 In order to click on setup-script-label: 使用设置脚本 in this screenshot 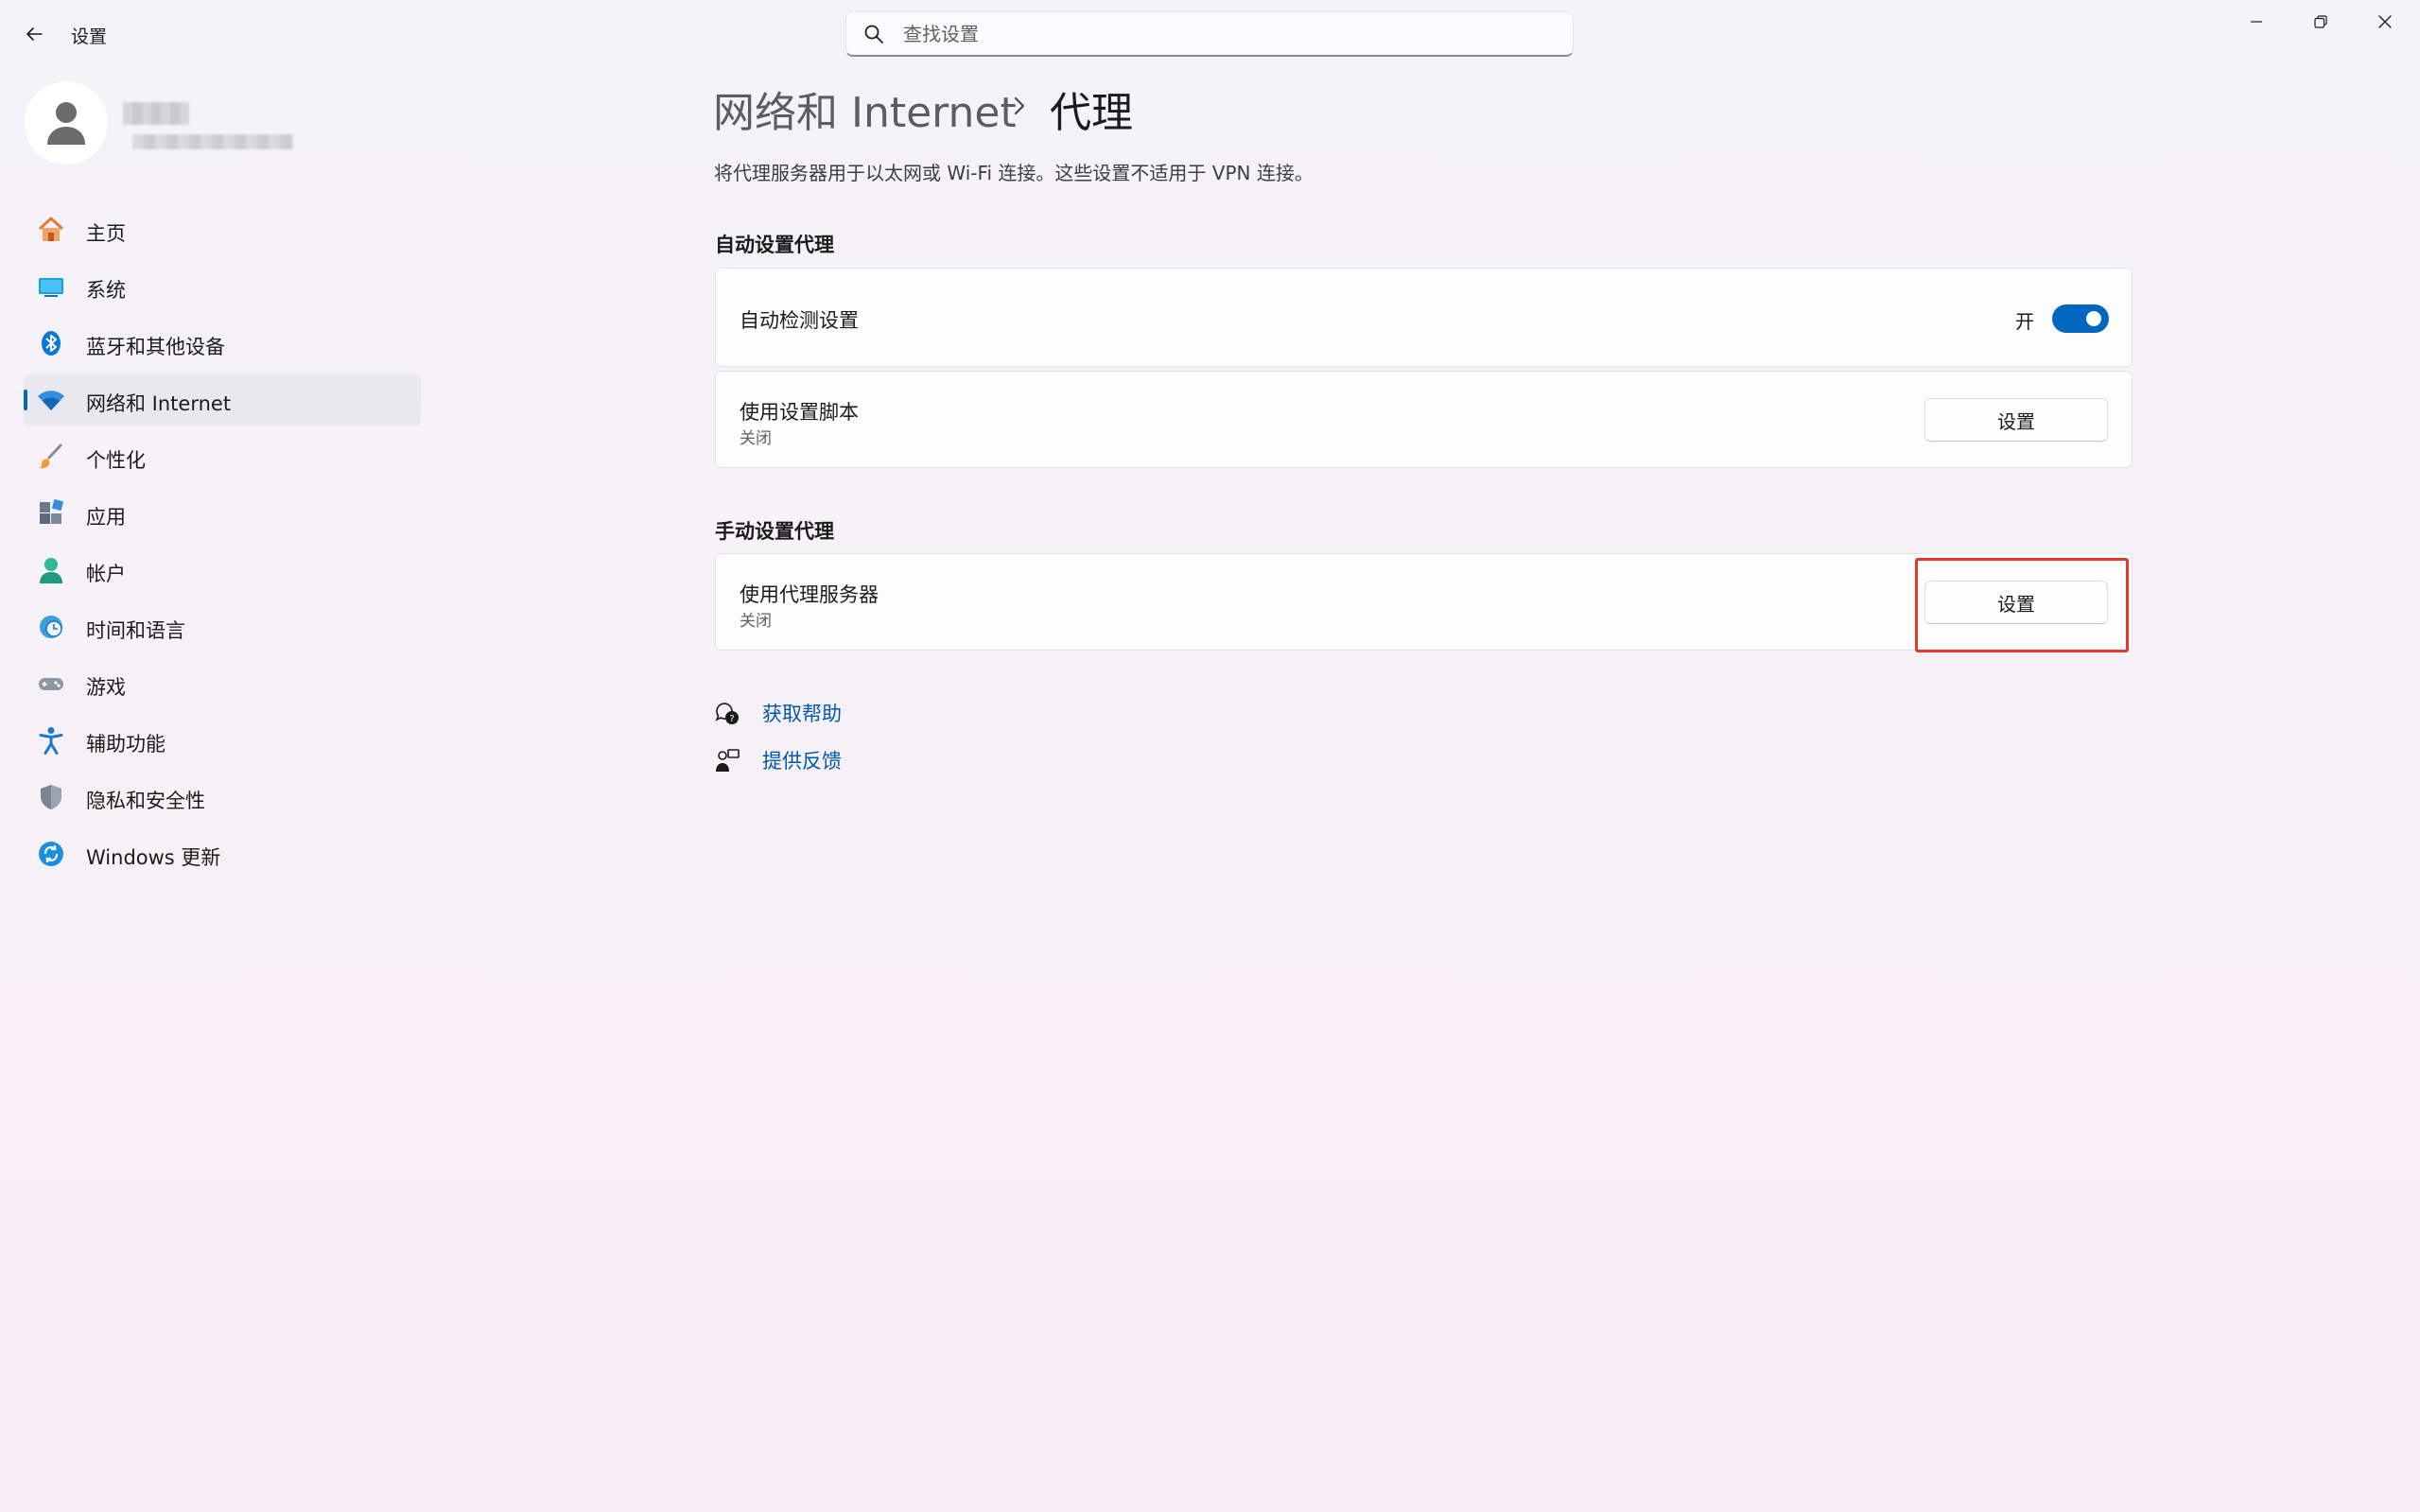, I will do `click(800, 412)`.